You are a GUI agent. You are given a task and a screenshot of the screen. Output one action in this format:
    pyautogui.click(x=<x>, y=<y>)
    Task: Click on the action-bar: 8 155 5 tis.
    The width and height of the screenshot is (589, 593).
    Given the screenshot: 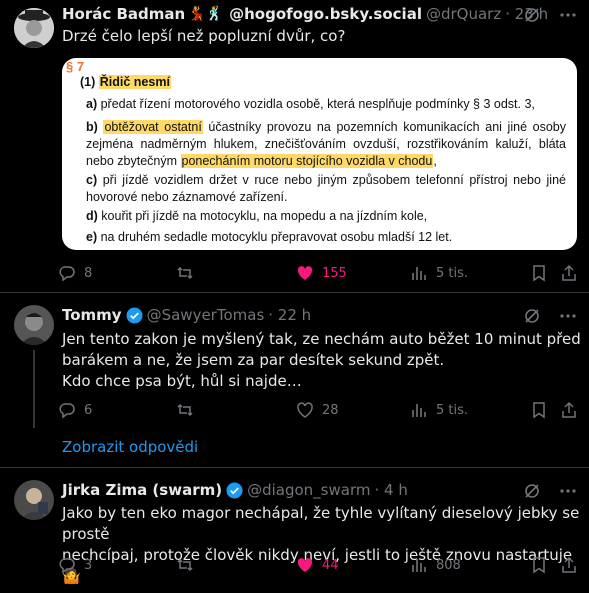 What is the action you would take?
    pyautogui.click(x=320, y=273)
    